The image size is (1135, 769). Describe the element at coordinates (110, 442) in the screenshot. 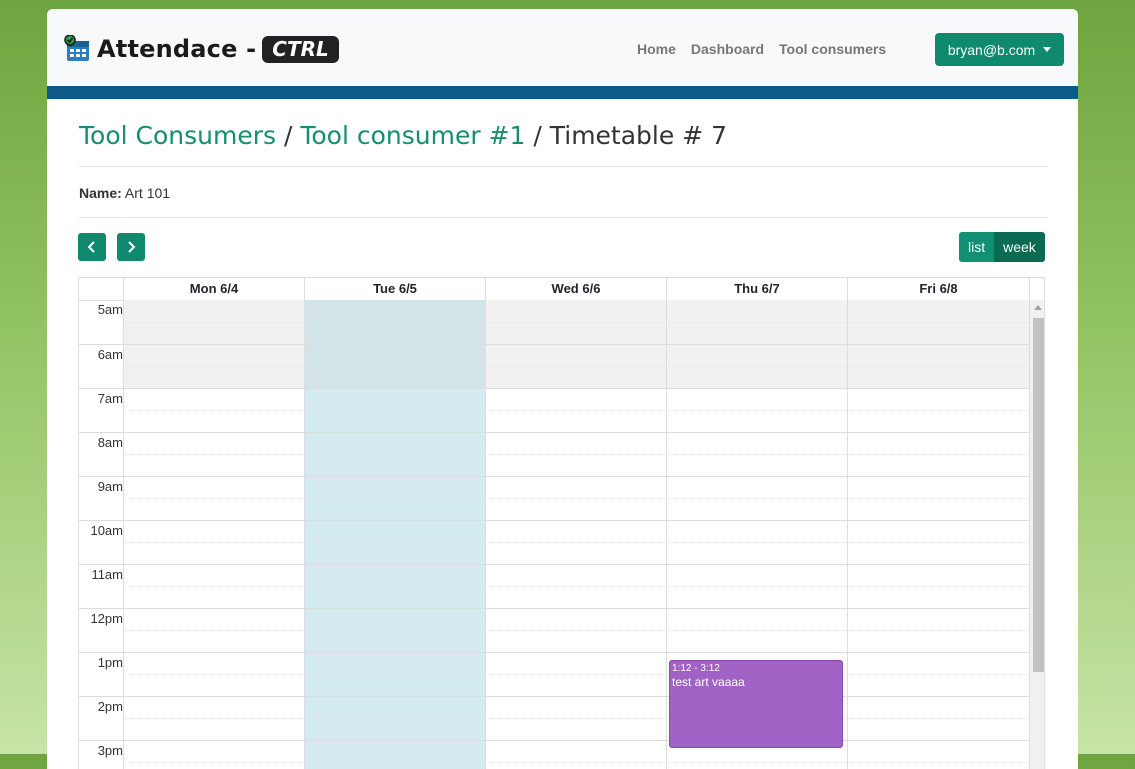

I see `time-label: 8am` at that location.